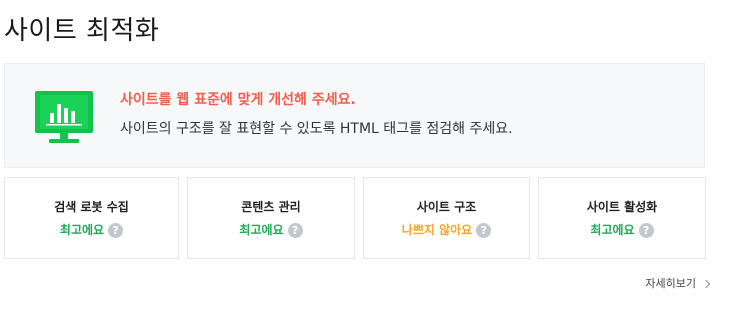  I want to click on more-details-link: 자세히보기, so click(678, 284).